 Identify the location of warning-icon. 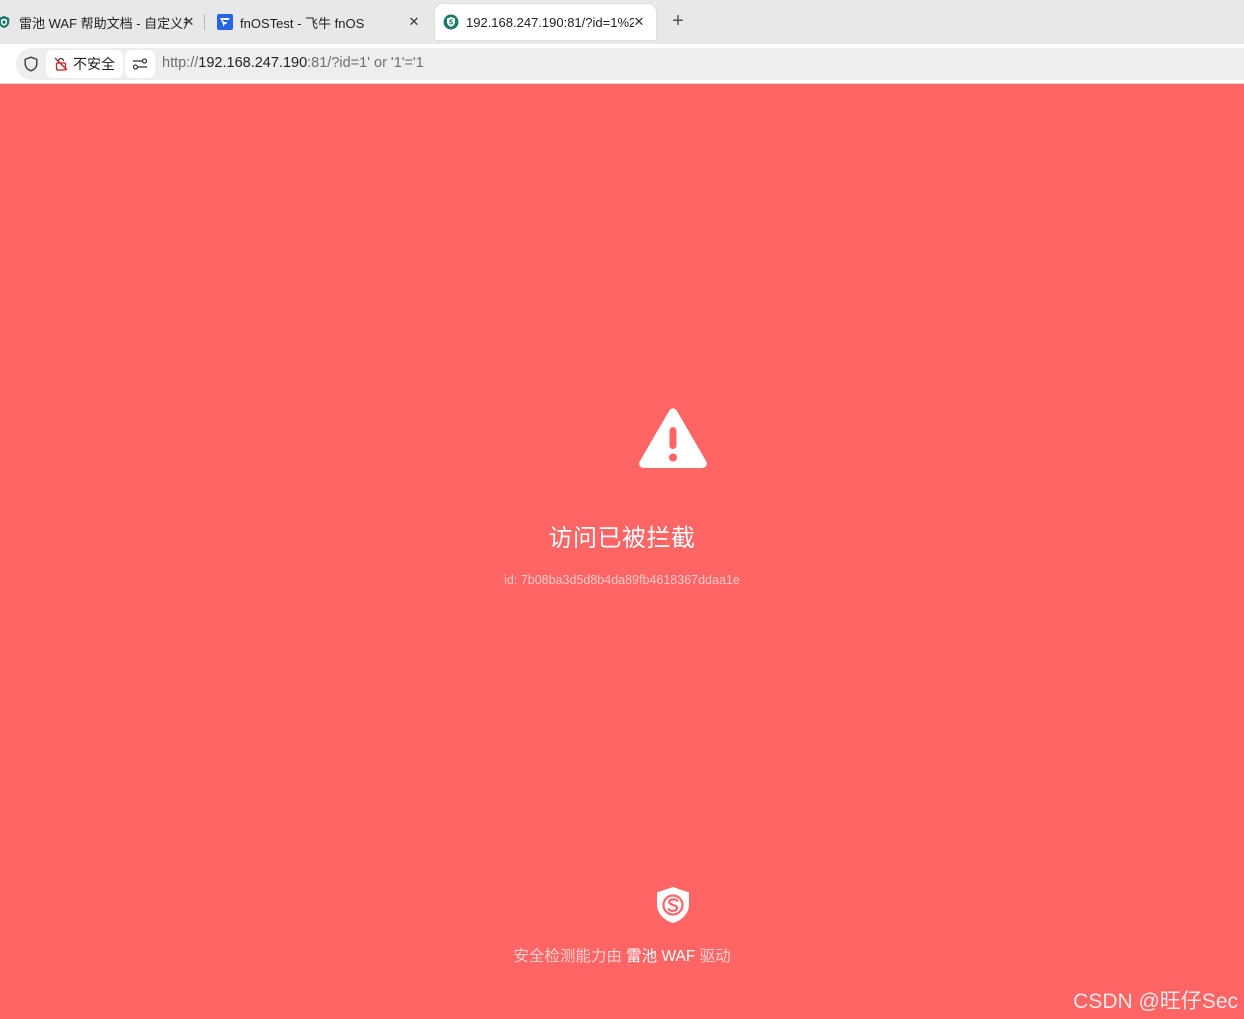
(673, 438).